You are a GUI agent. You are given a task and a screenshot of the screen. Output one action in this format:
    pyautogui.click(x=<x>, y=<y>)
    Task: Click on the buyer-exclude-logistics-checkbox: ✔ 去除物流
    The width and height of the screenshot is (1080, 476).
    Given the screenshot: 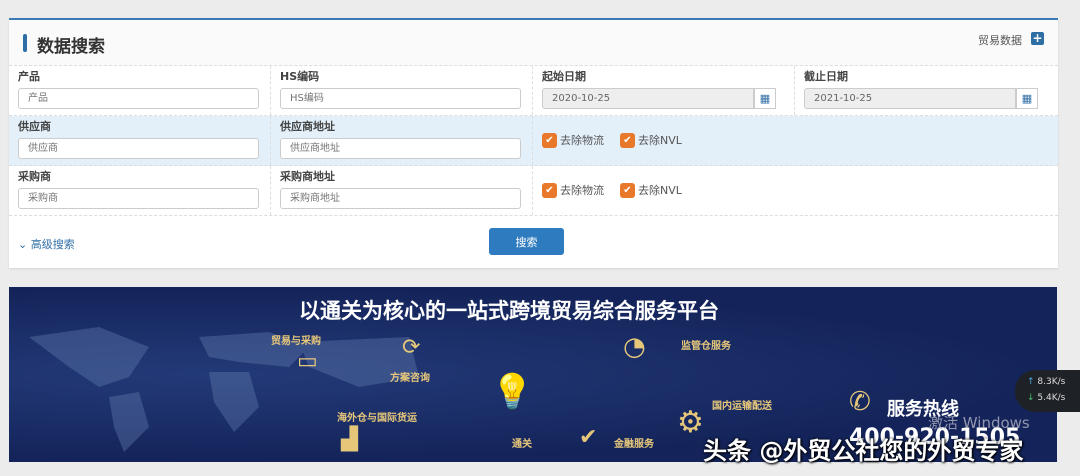 What is the action you would take?
    pyautogui.click(x=573, y=190)
    